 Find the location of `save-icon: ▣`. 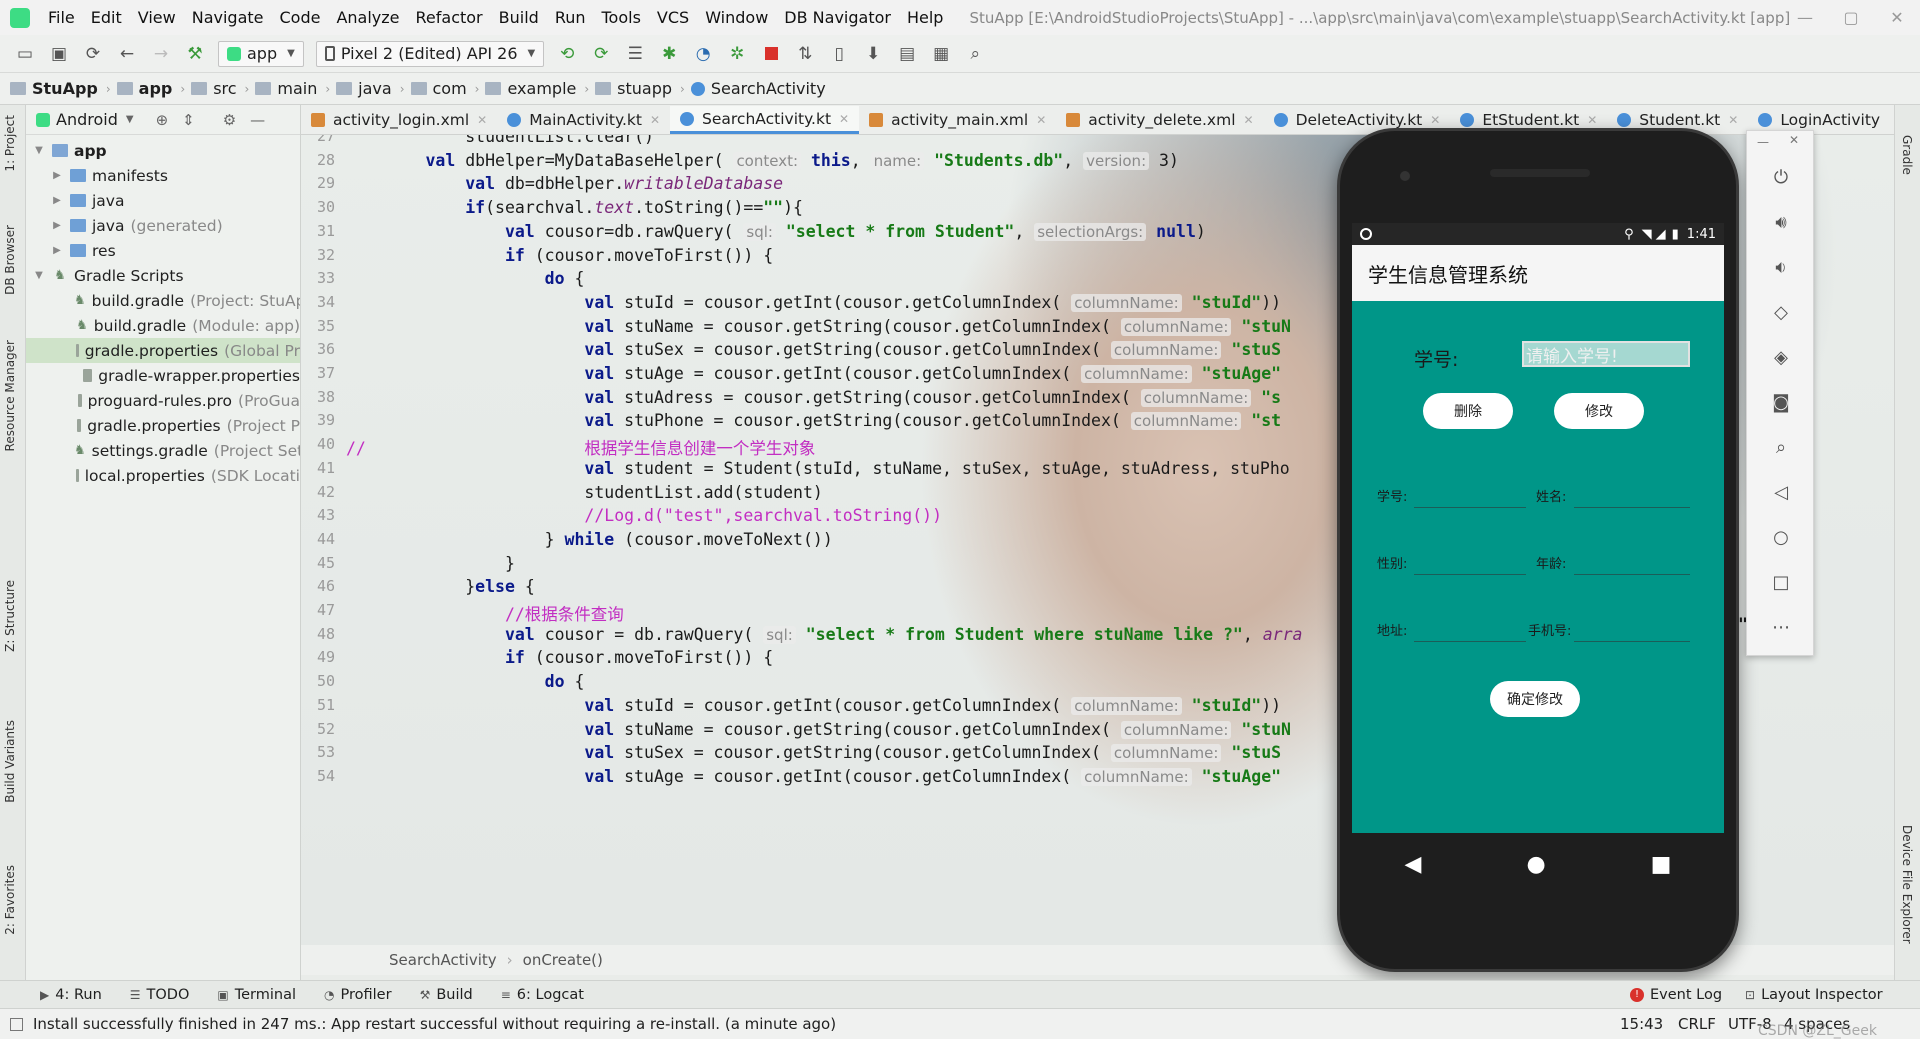

save-icon: ▣ is located at coordinates (59, 54).